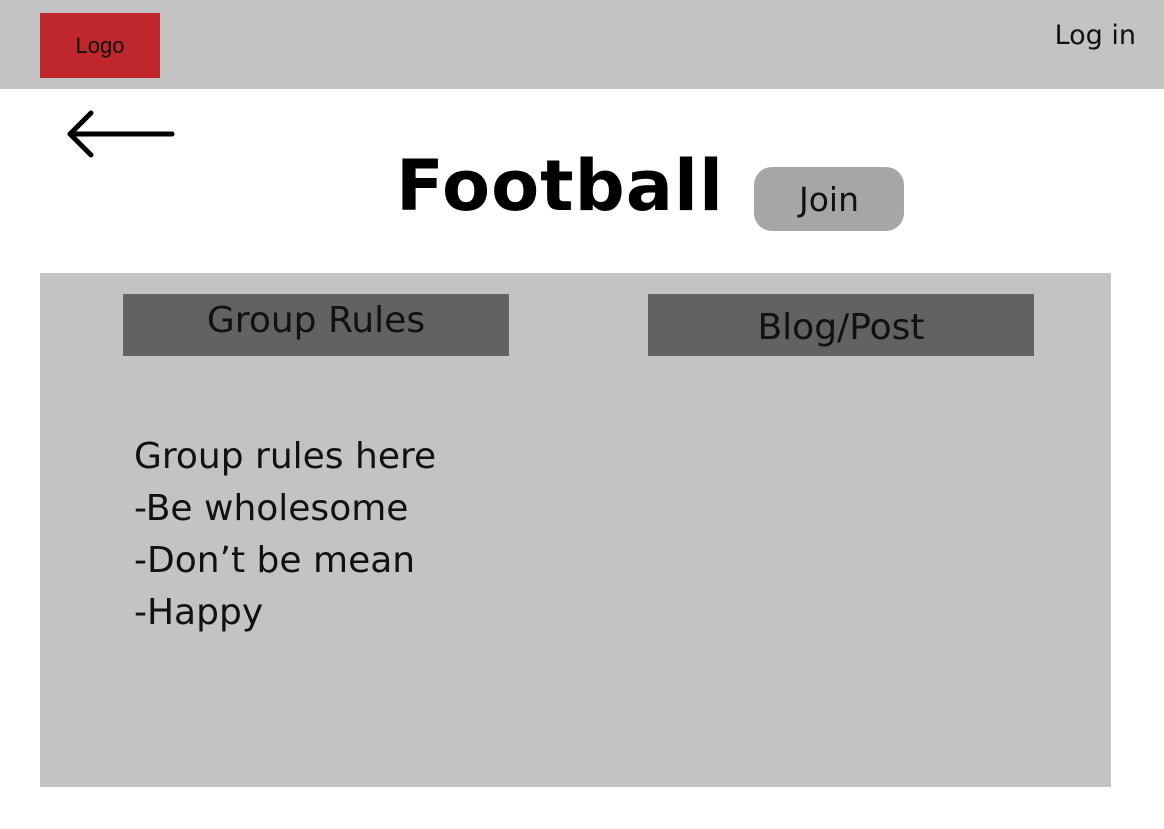  Describe the element at coordinates (199, 612) in the screenshot. I see `rules-line: -Happy` at that location.